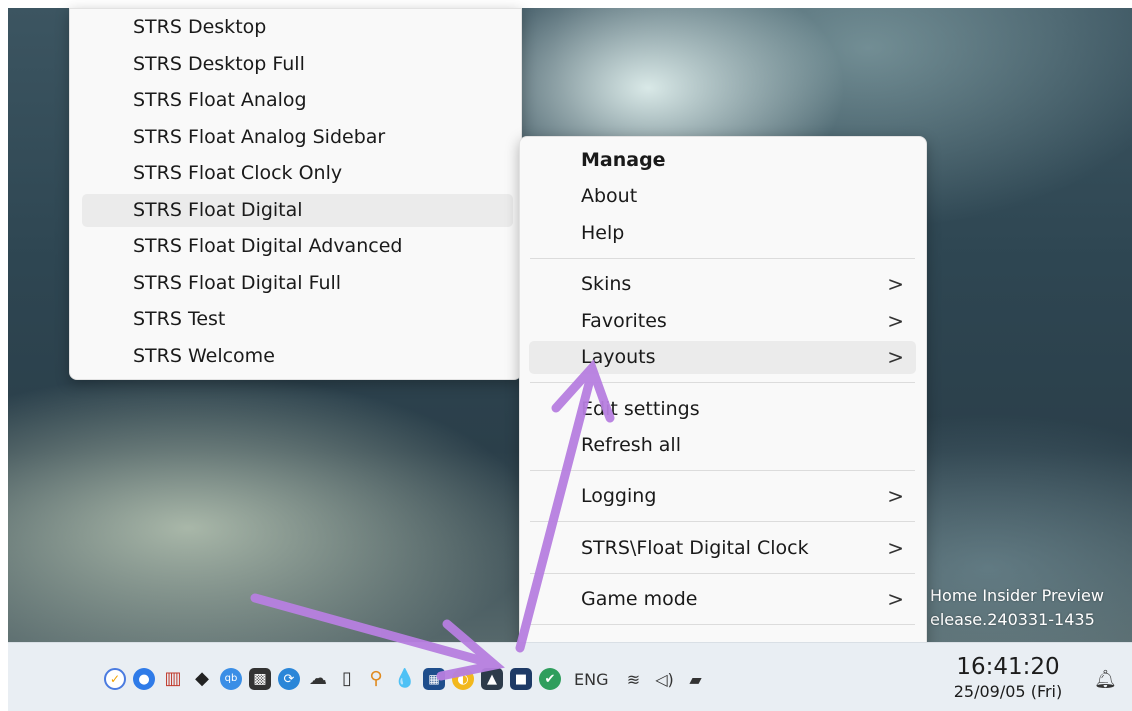  I want to click on menu-item-strs-test: STRS Test, so click(297, 319).